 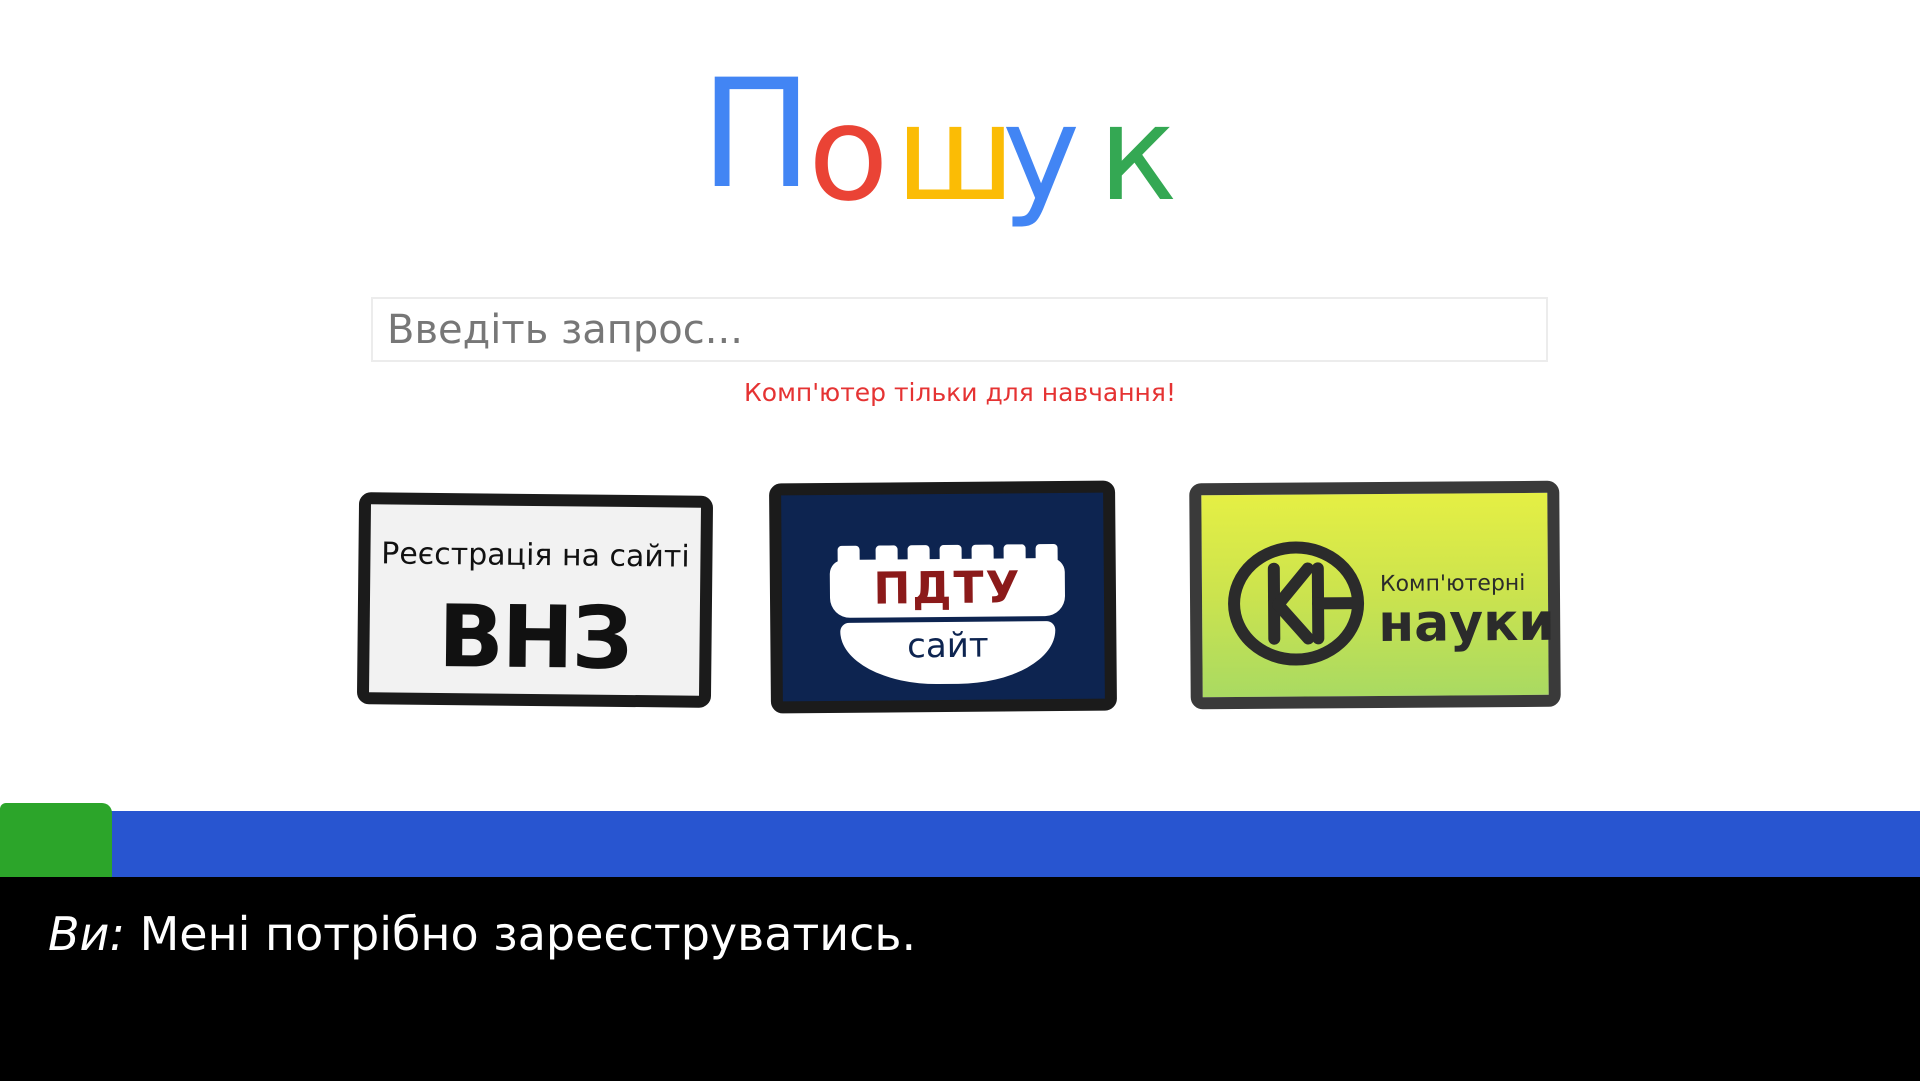 What do you see at coordinates (947, 588) in the screenshot?
I see `pdtu-logo-label: ПДТУ` at bounding box center [947, 588].